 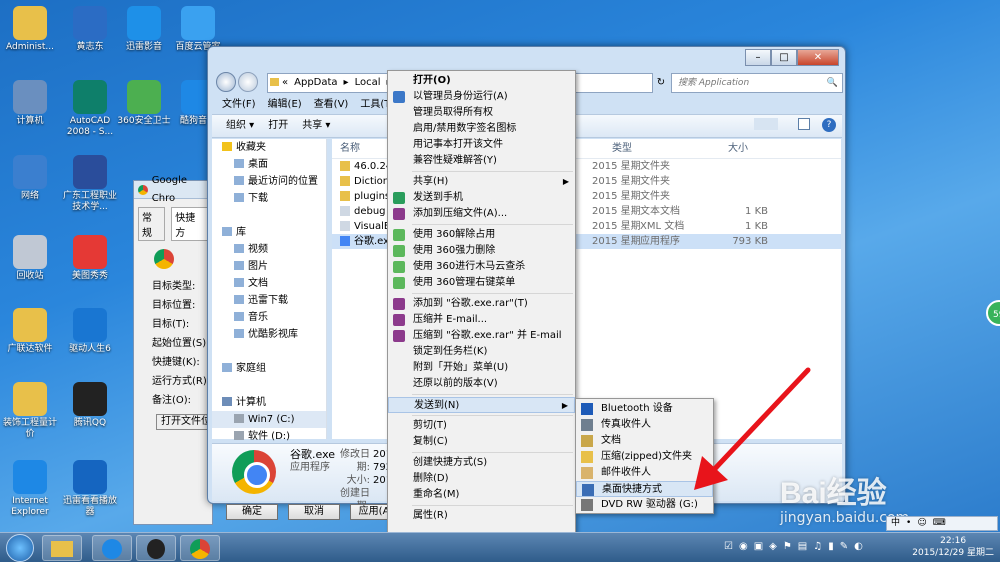 I want to click on context-menu-item: 打开(O), so click(x=481, y=81).